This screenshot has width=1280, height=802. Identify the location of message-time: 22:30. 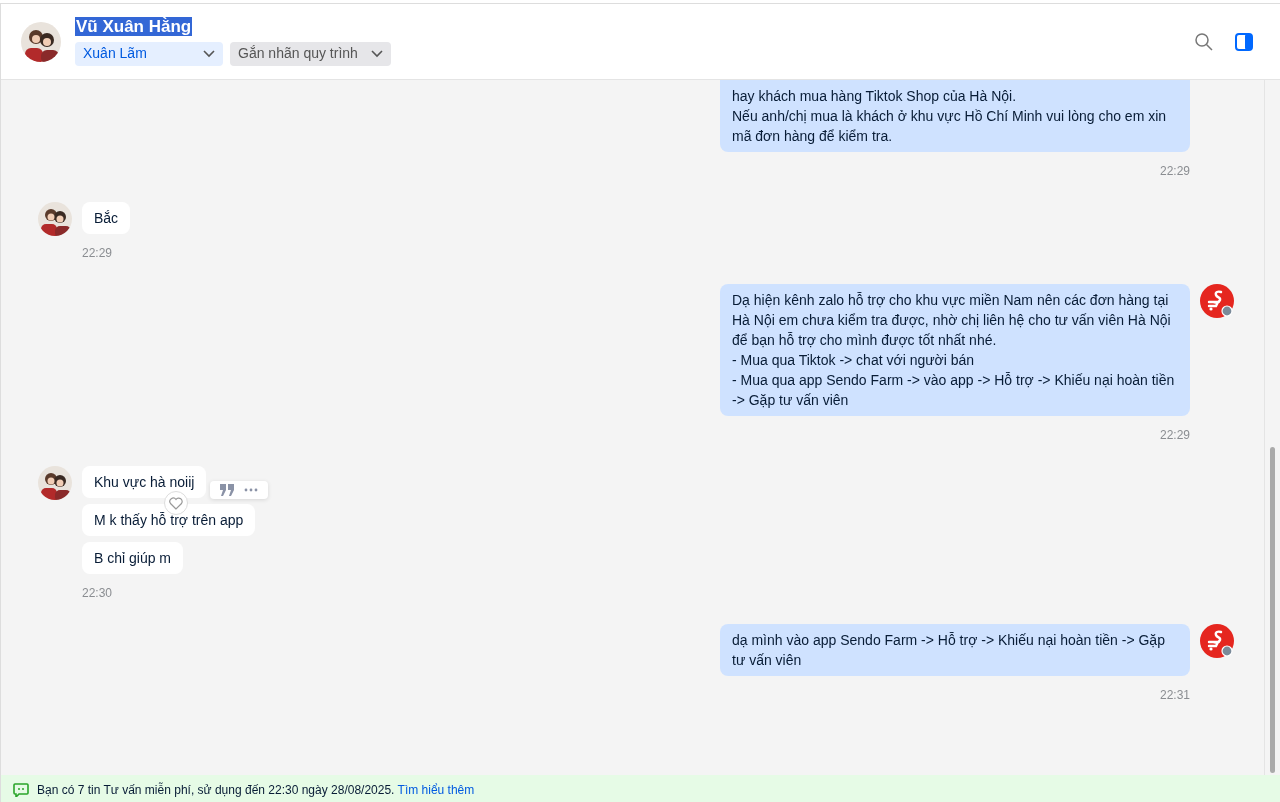
(97, 593).